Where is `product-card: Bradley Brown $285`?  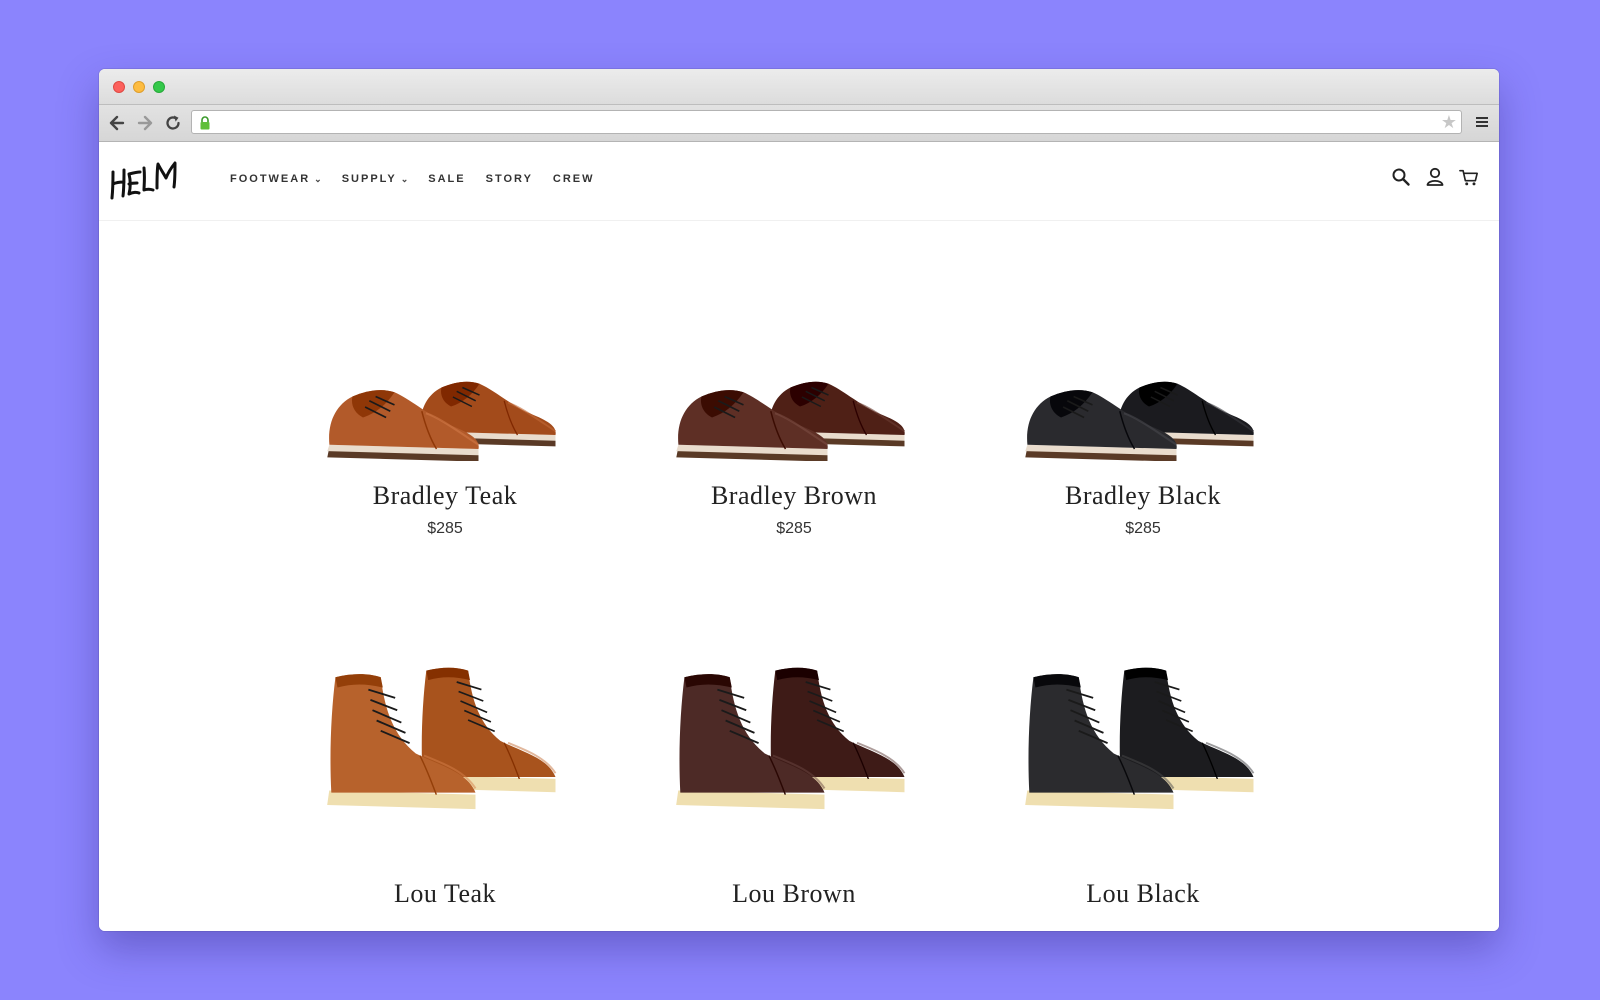 product-card: Bradley Brown $285 is located at coordinates (794, 439).